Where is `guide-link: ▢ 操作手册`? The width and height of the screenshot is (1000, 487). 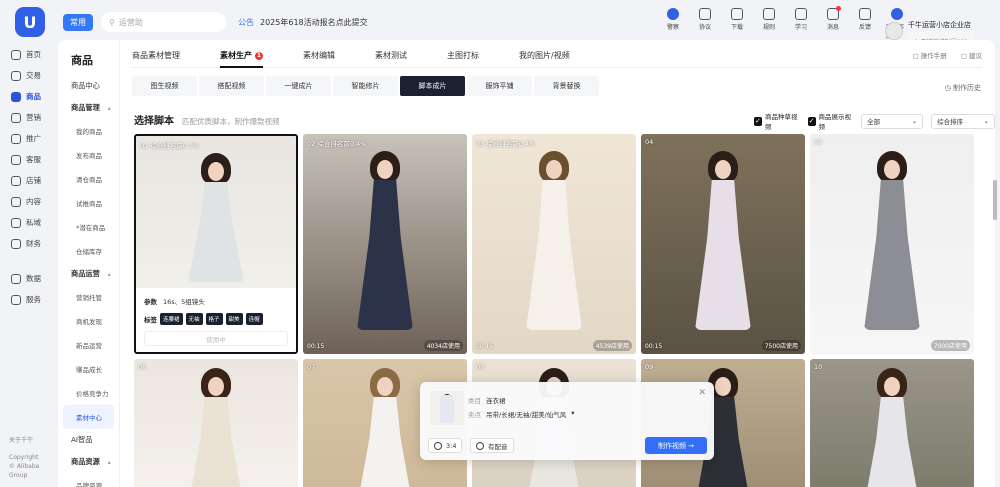
guide-link: ▢ 操作手册 is located at coordinates (930, 55).